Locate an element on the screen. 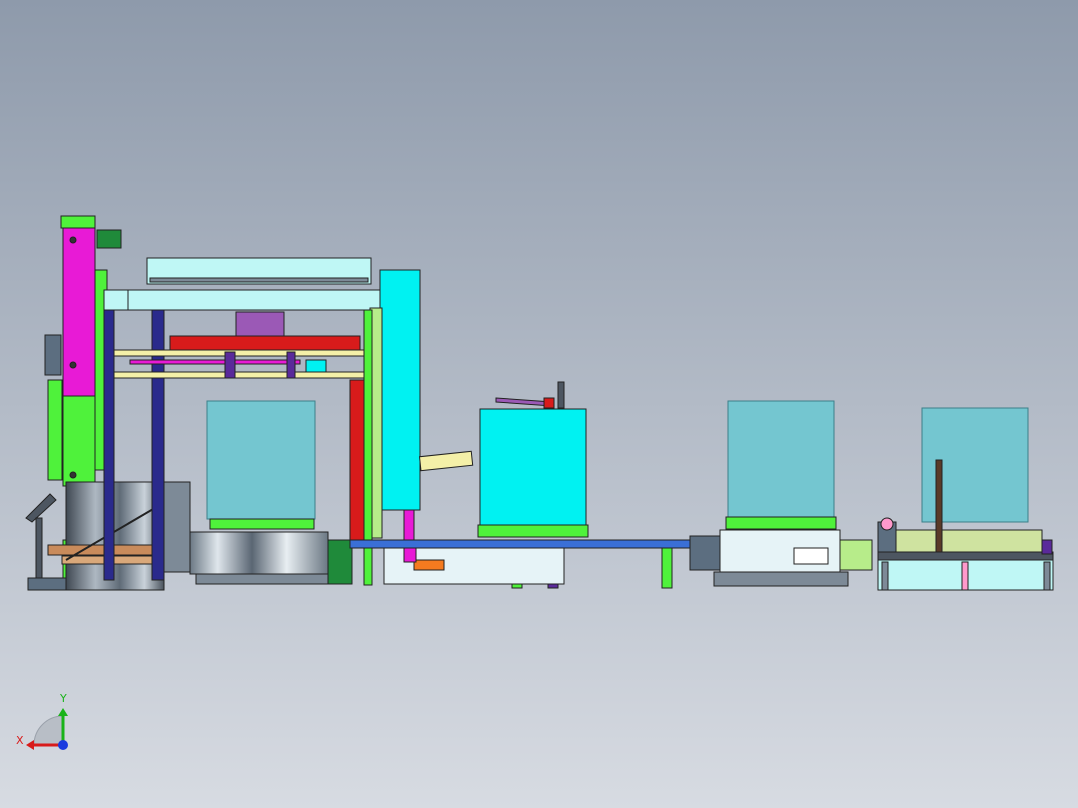 The image size is (1078, 808). cyan-block is located at coordinates (316, 366).